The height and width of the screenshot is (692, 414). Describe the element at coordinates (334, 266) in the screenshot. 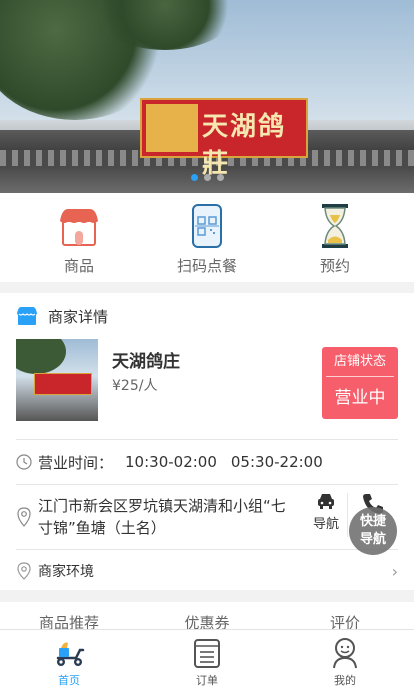

I see `quick-item-label: 预约` at that location.